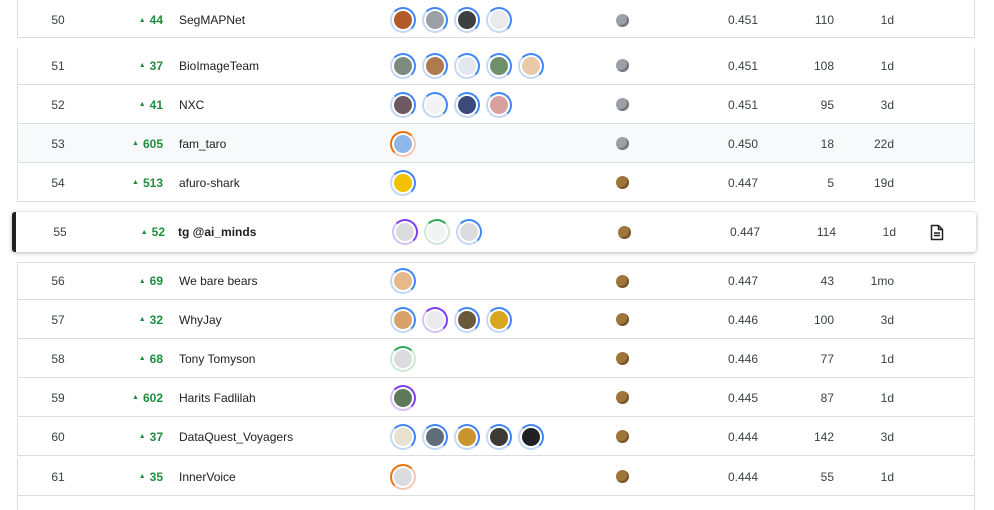 This screenshot has width=994, height=510. I want to click on entries-count: 77, so click(827, 358).